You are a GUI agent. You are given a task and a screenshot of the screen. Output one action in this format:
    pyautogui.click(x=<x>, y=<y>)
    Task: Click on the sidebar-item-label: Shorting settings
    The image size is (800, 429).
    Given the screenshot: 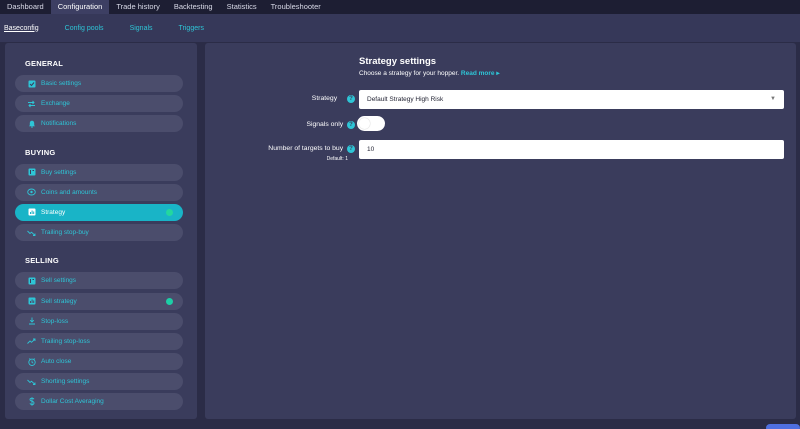 What is the action you would take?
    pyautogui.click(x=65, y=382)
    